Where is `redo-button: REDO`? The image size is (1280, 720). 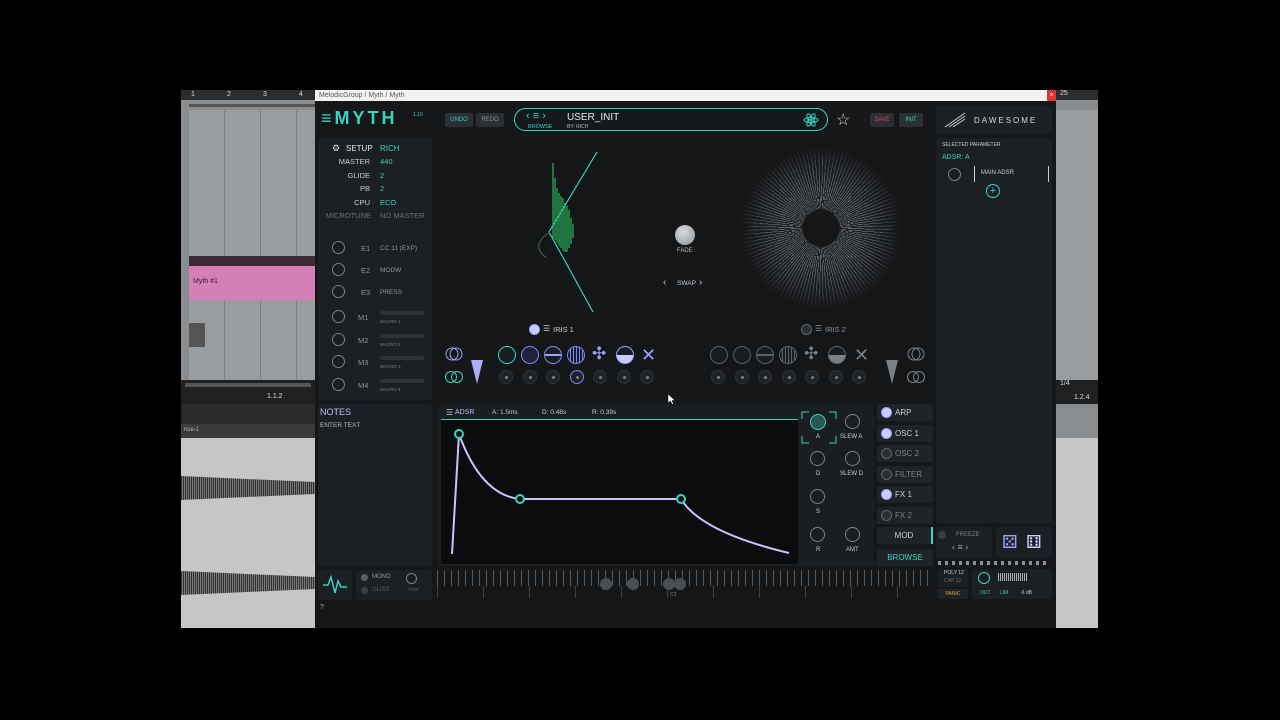 redo-button: REDO is located at coordinates (490, 120).